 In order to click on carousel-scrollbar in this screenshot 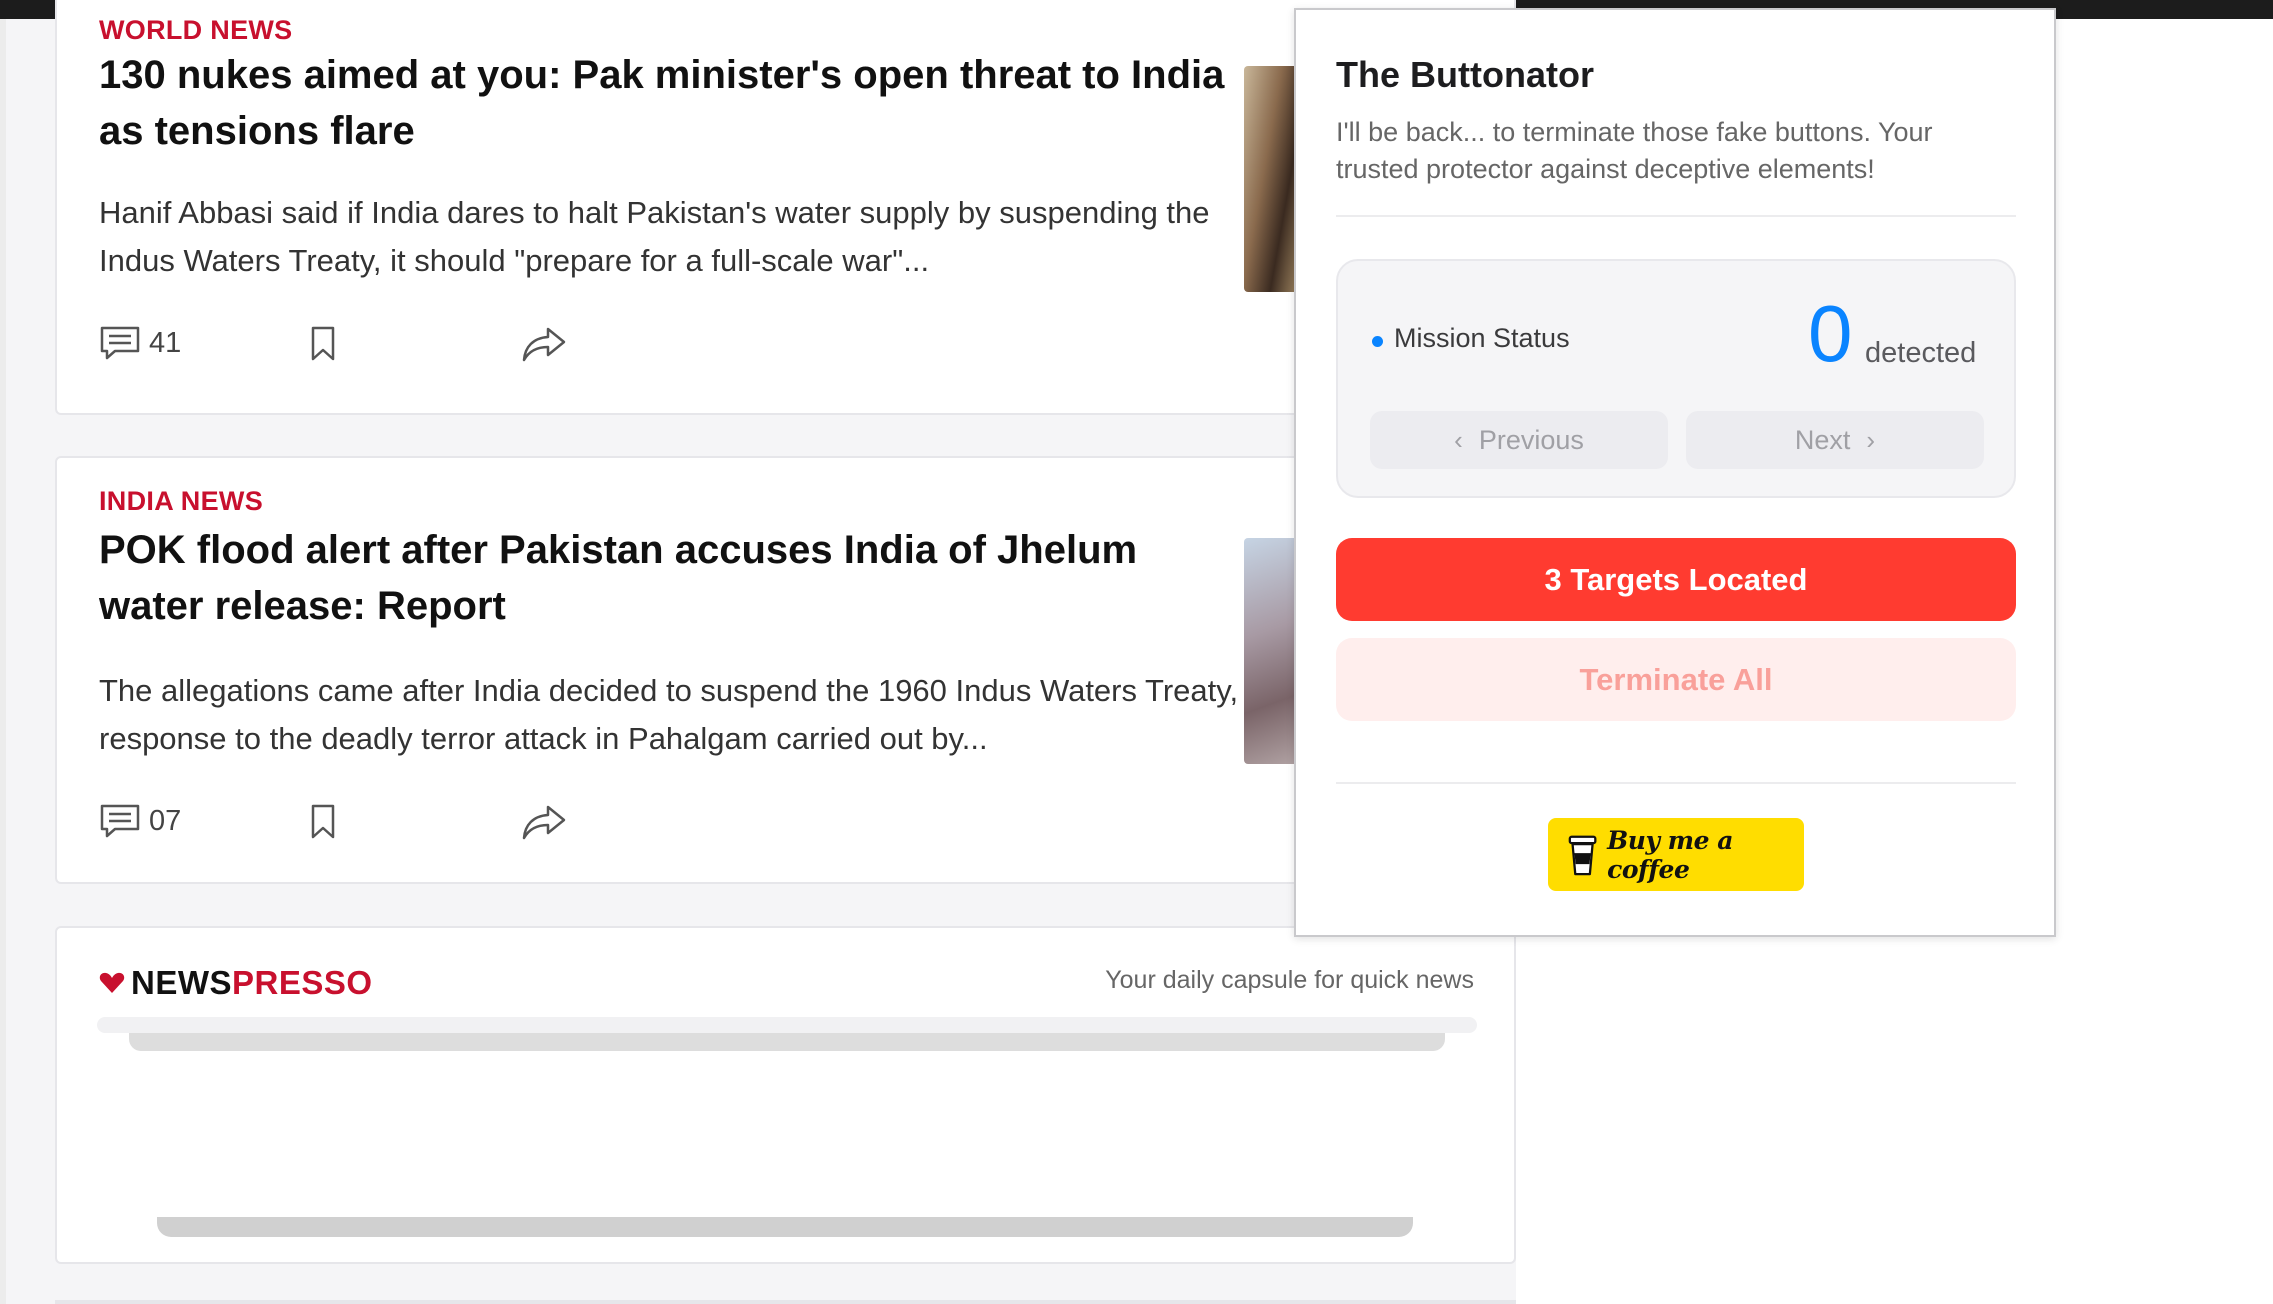, I will do `click(785, 1227)`.